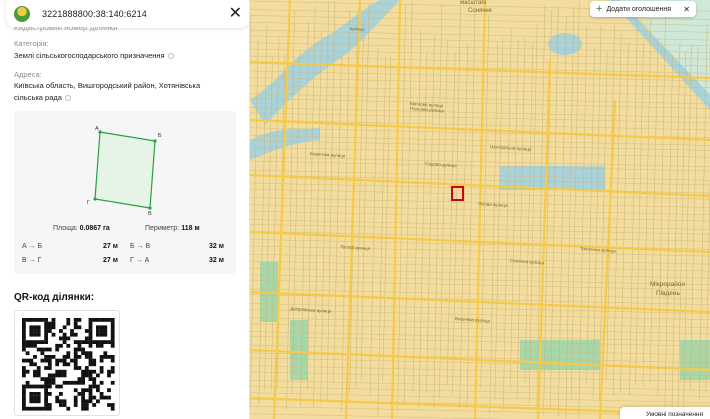 The height and width of the screenshot is (419, 710). What do you see at coordinates (480, 11) in the screenshot?
I see `place-name: Сонячне` at bounding box center [480, 11].